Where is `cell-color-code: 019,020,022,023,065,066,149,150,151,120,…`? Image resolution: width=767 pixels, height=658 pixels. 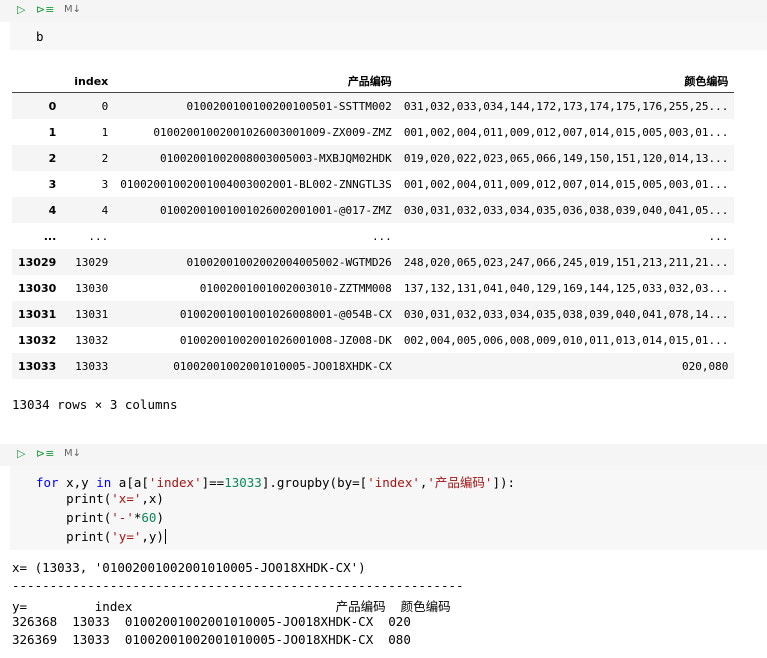 cell-color-code: 019,020,022,023,065,066,149,150,151,120,… is located at coordinates (566, 158).